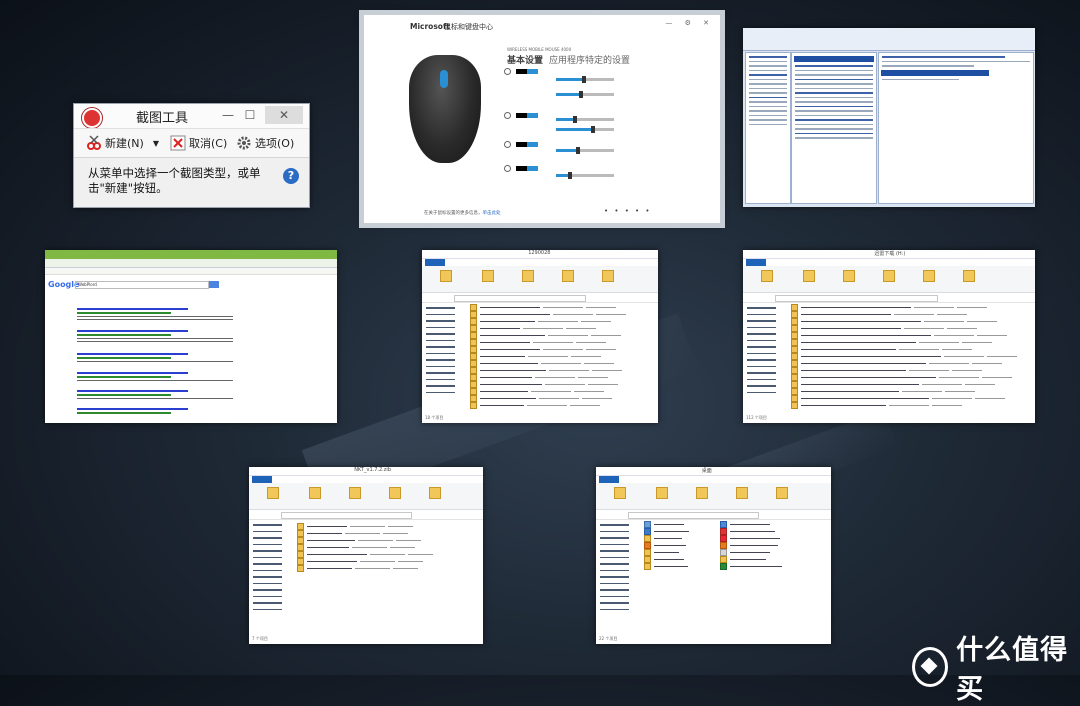 This screenshot has height=706, width=1080. Describe the element at coordinates (956, 128) in the screenshot. I see `reading-pane` at that location.